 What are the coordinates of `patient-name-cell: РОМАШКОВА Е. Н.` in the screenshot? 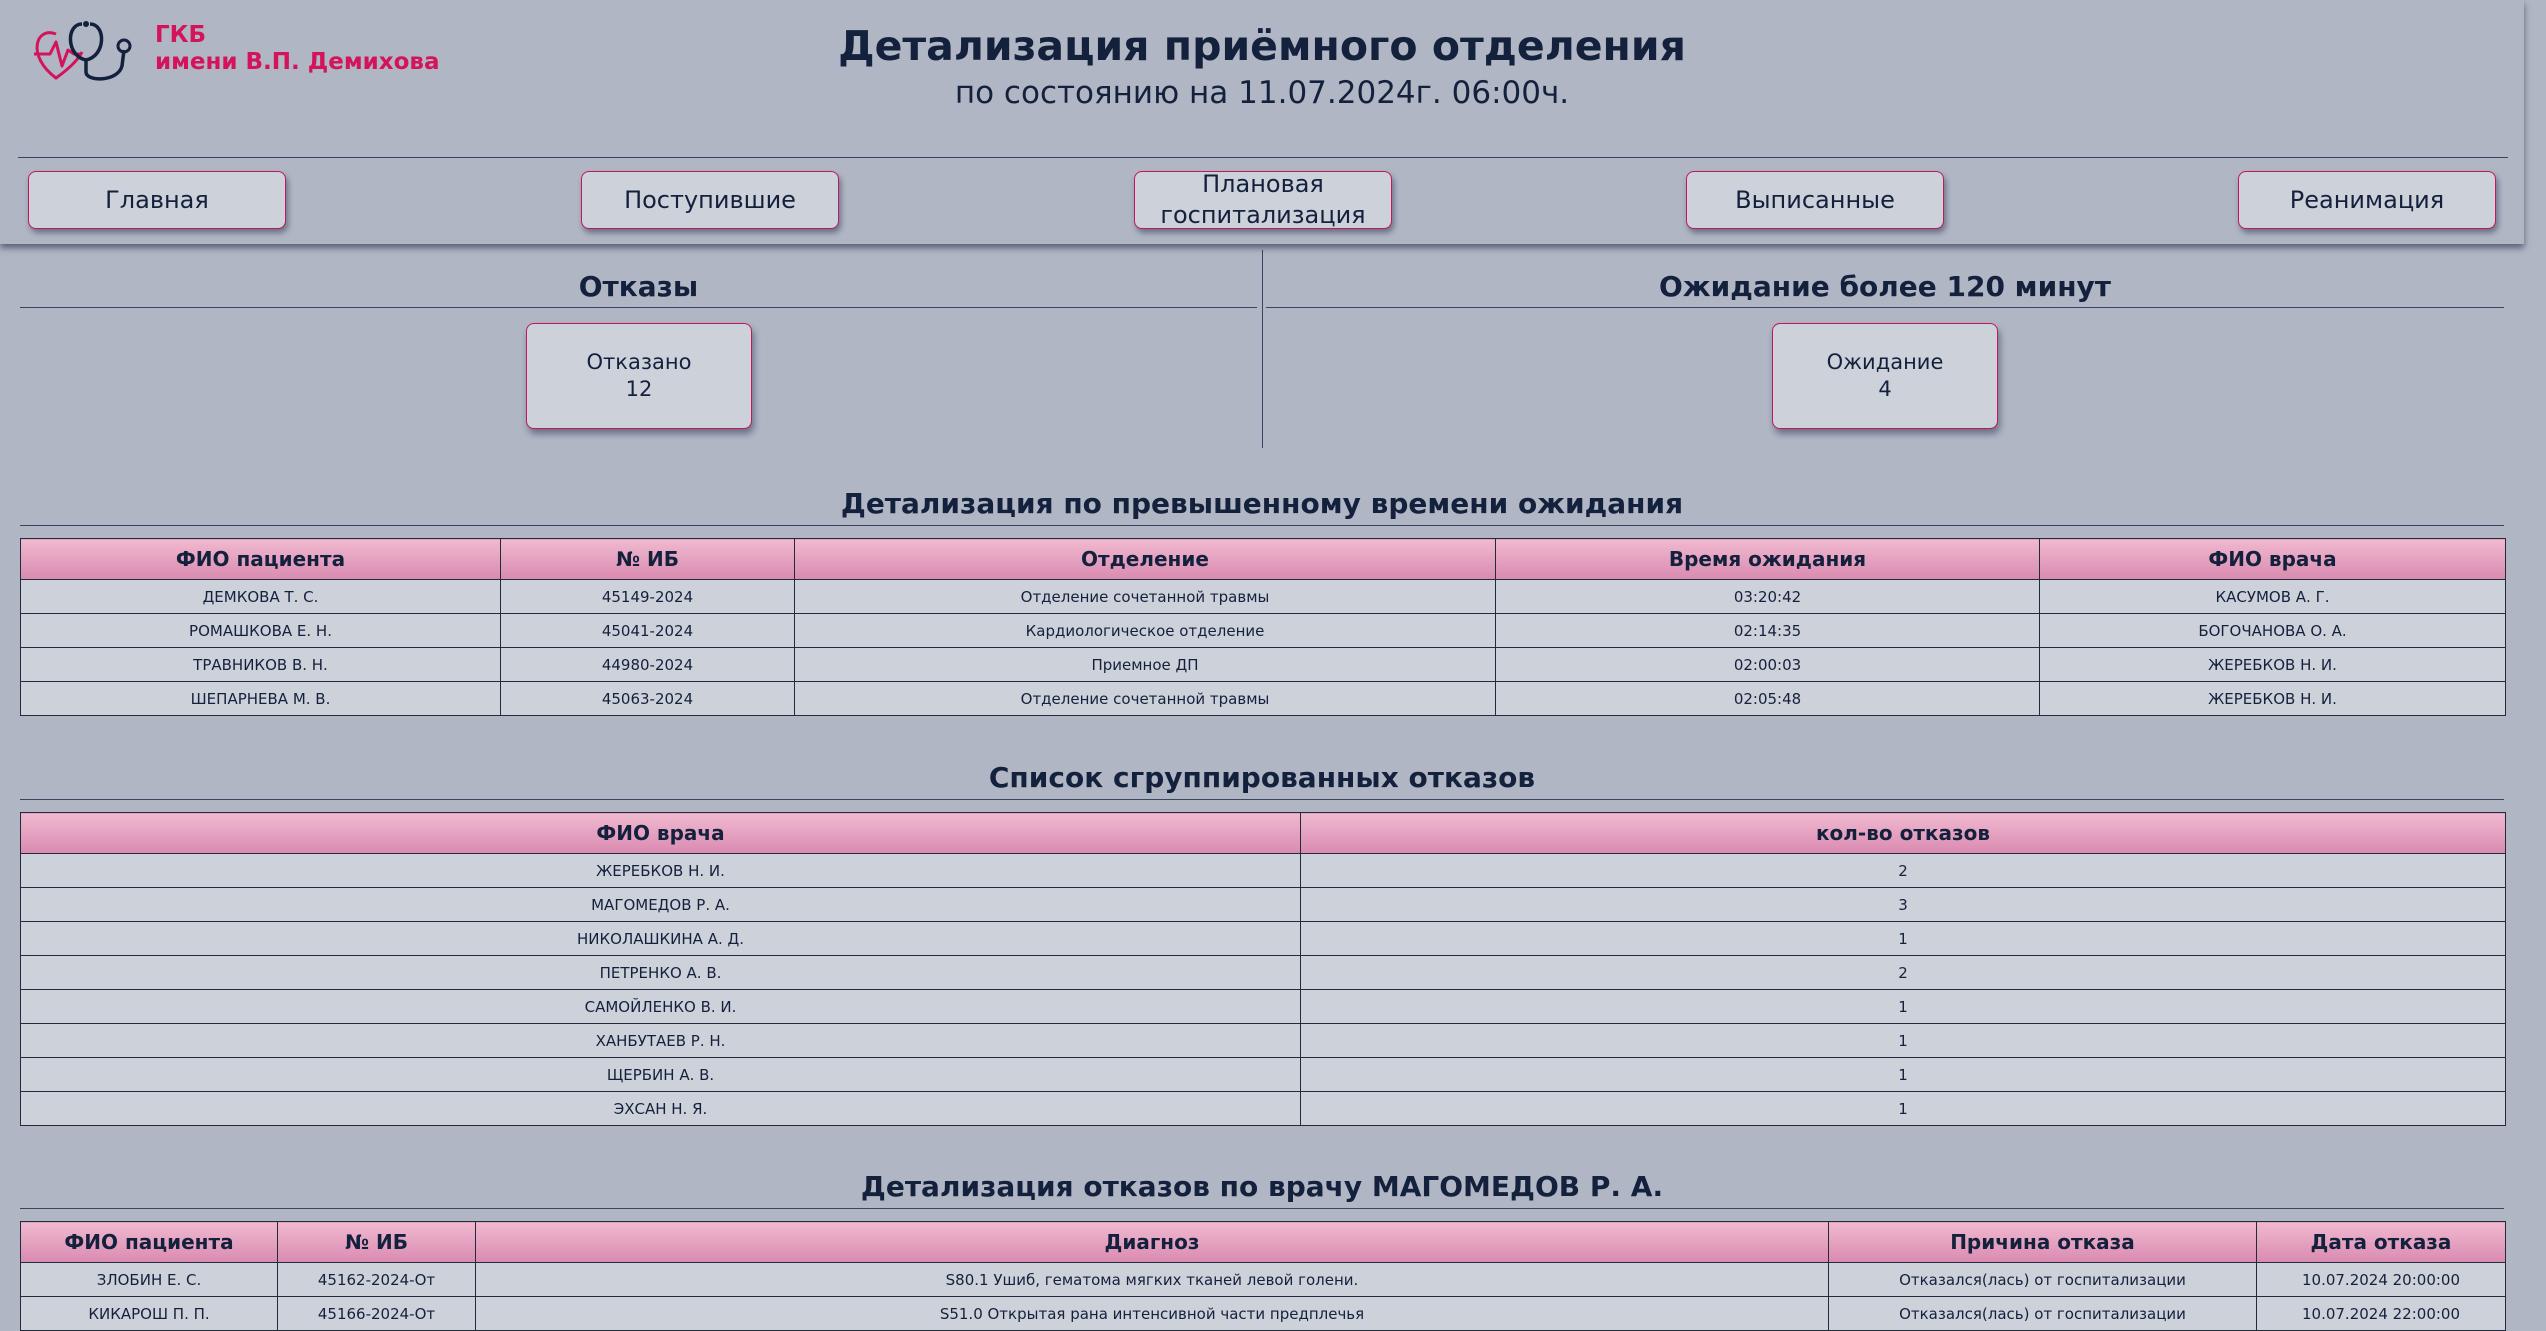 It's located at (260, 630).